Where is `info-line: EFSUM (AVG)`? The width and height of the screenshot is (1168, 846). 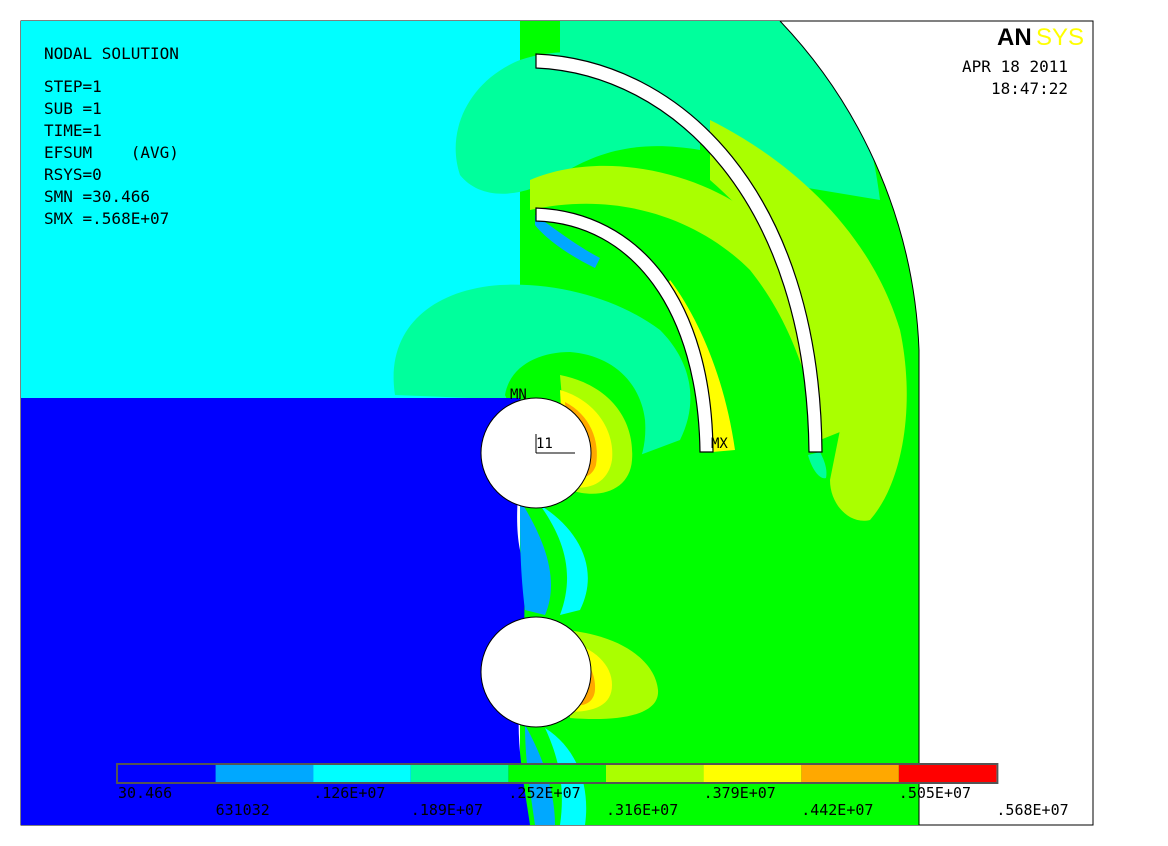 info-line: EFSUM (AVG) is located at coordinates (111, 152).